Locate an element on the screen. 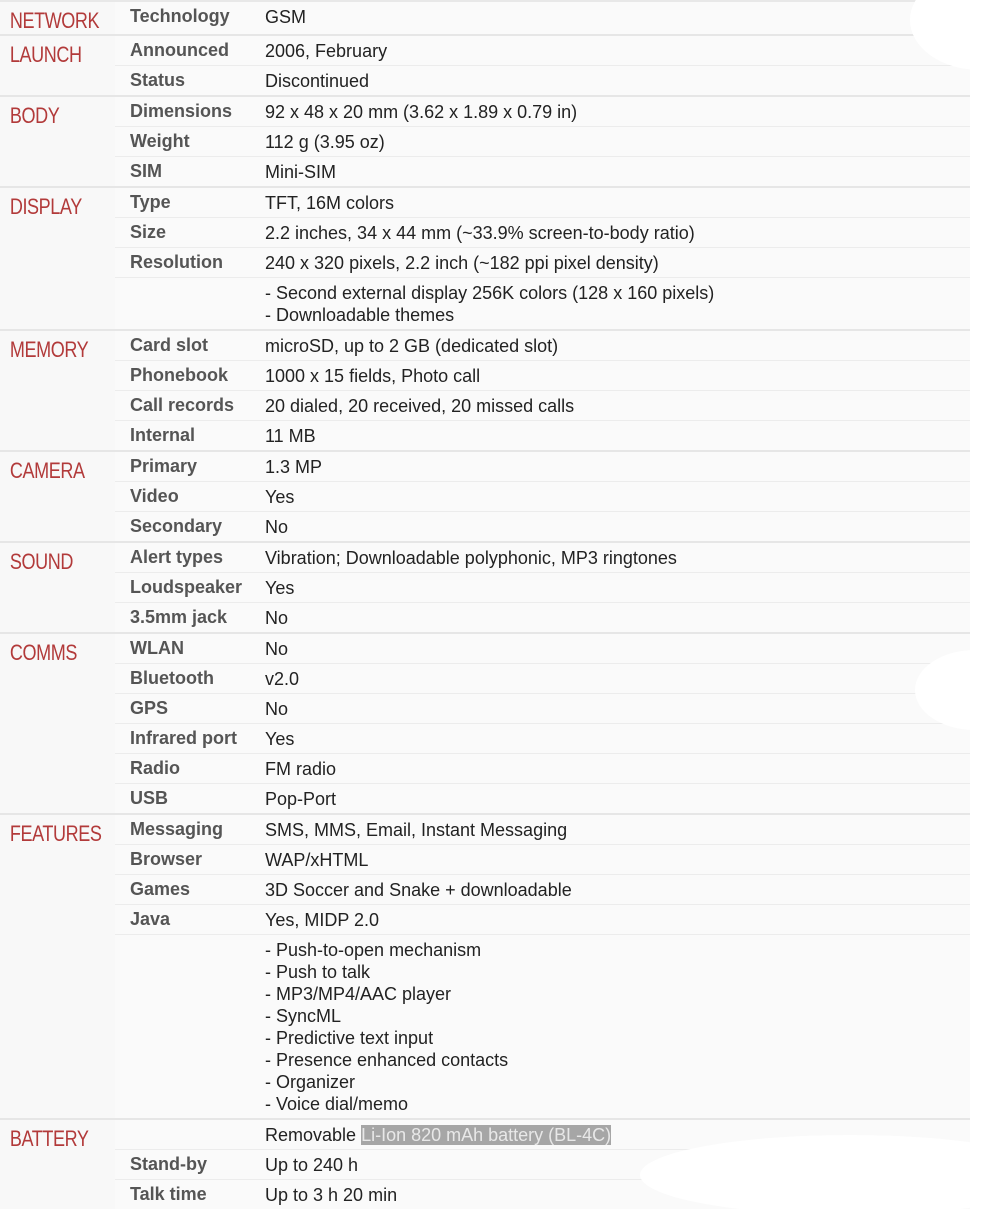  spec-value: Discontinued is located at coordinates (617, 80).